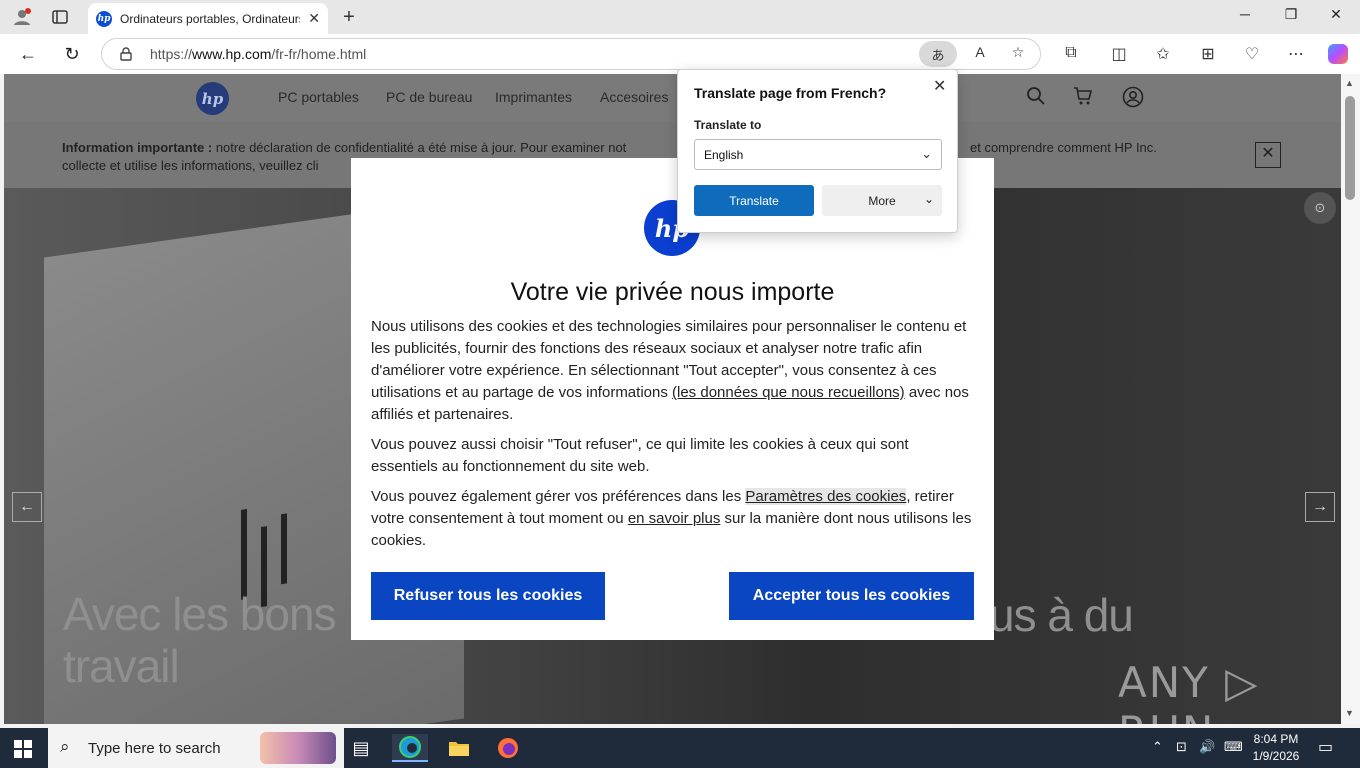  I want to click on translate-to-label: Translate to, so click(728, 125).